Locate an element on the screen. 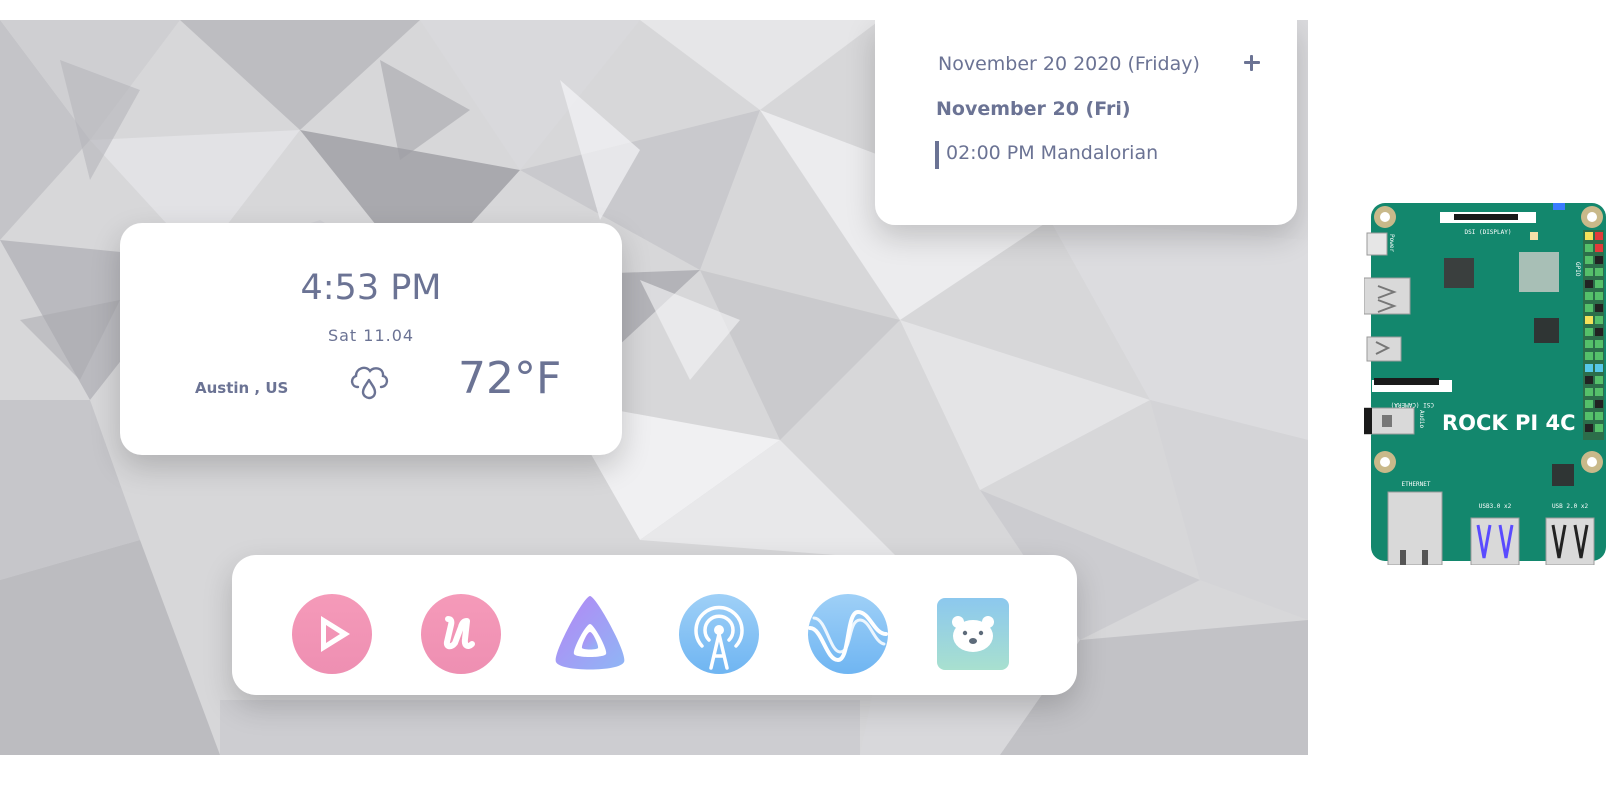  cloud-rain-icon is located at coordinates (369, 383).